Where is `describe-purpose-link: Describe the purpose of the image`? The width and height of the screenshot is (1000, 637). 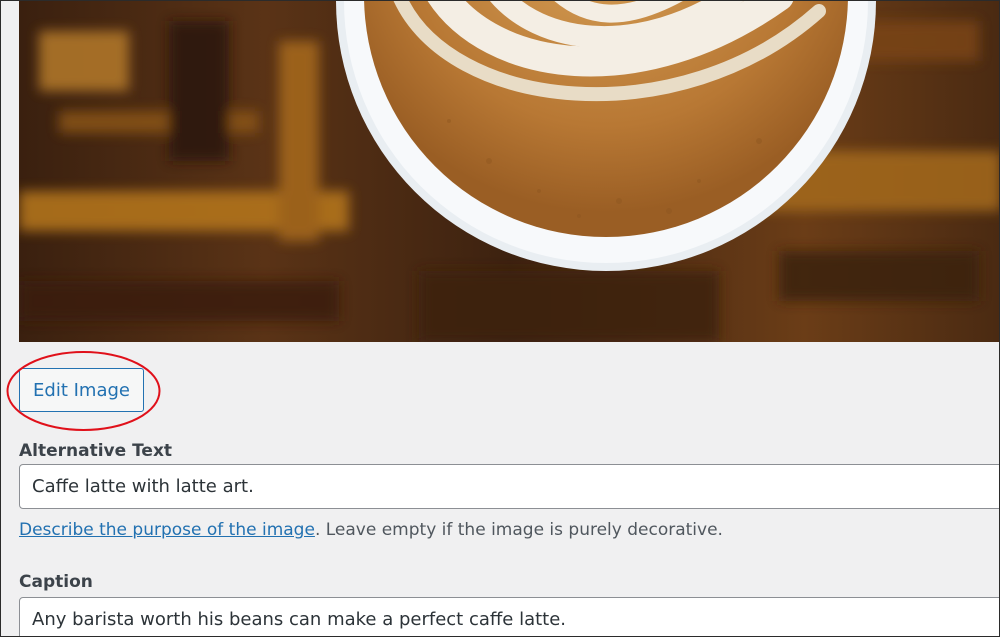
describe-purpose-link: Describe the purpose of the image is located at coordinates (167, 530).